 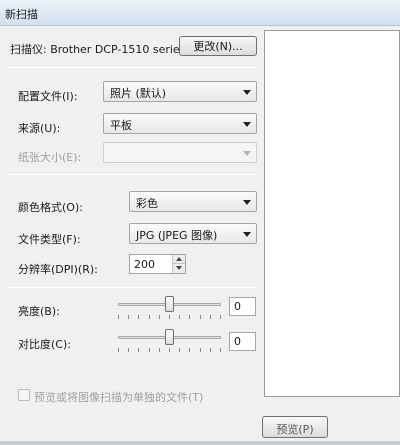 I want to click on contrast-slider-thumb, so click(x=169, y=337).